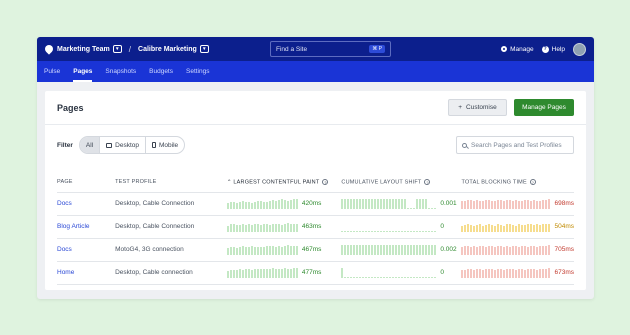 Image resolution: width=630 pixels, height=335 pixels. I want to click on lcp-value: 477ms, so click(311, 272).